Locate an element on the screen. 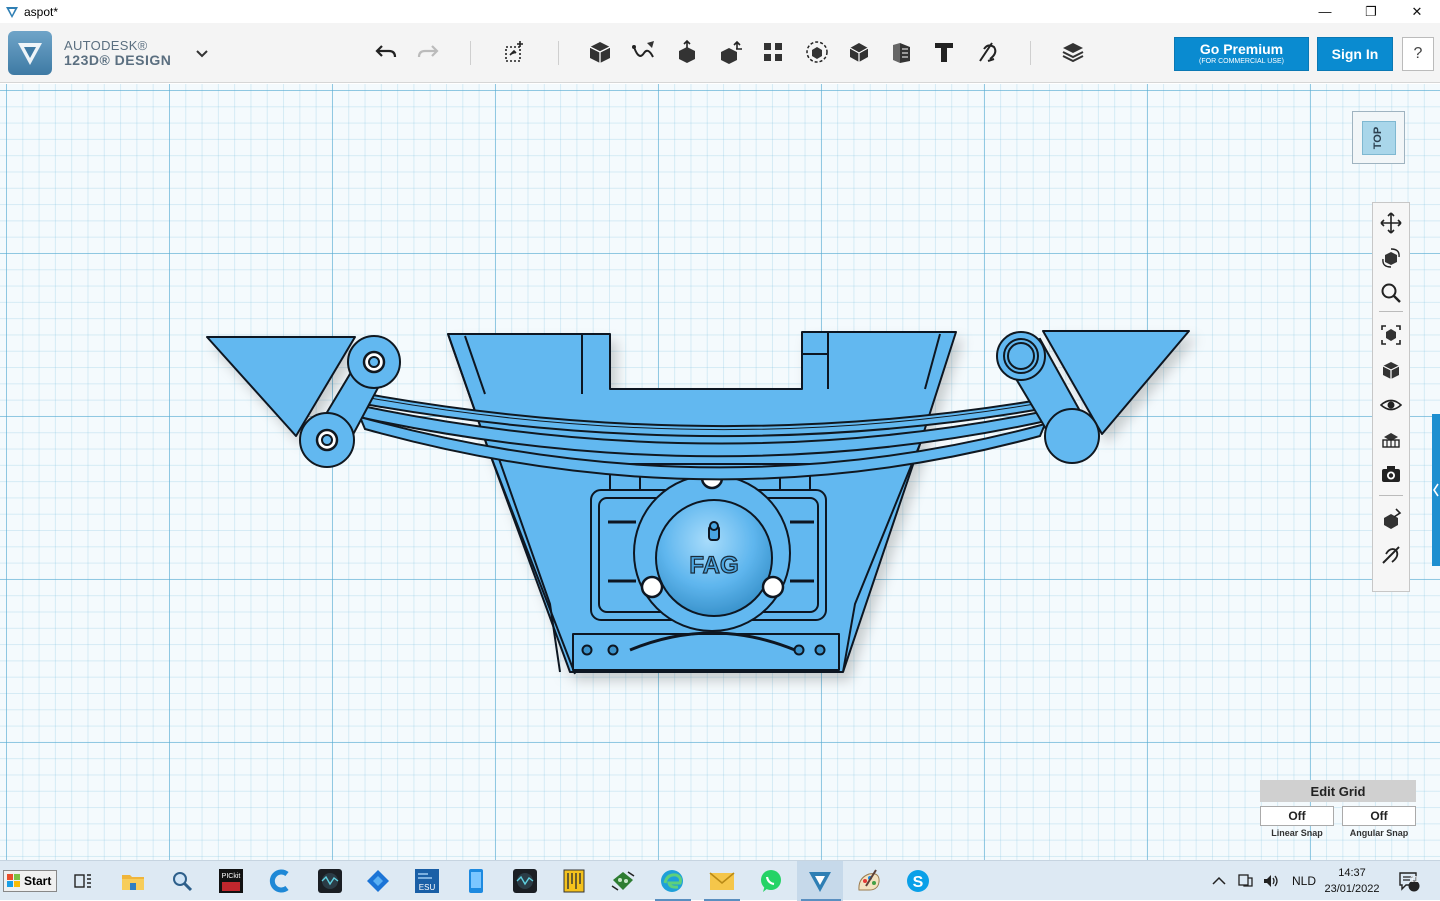 The height and width of the screenshot is (901, 1440). mail-app-button is located at coordinates (722, 881).